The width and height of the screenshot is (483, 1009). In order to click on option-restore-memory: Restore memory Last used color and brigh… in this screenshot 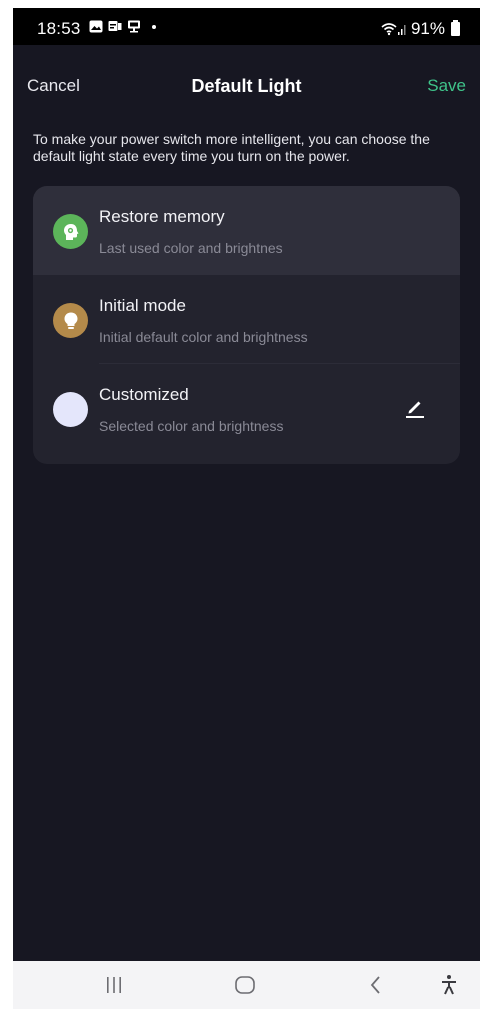, I will do `click(246, 230)`.